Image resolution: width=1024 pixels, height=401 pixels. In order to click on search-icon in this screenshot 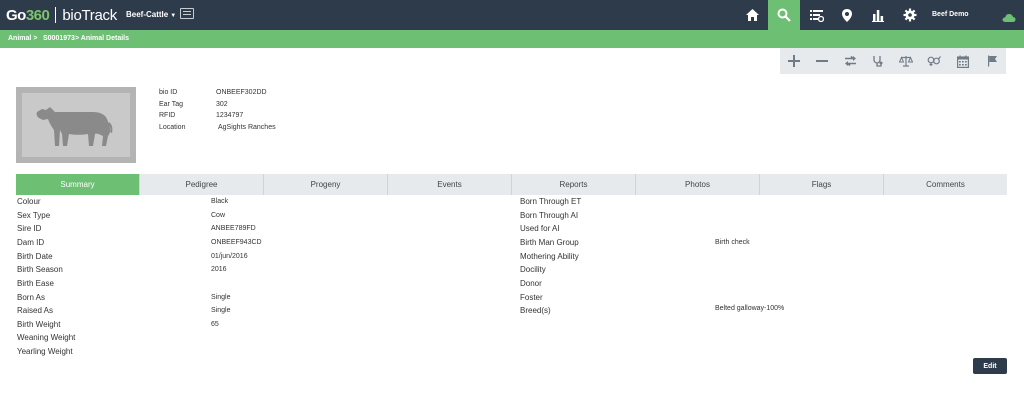, I will do `click(784, 15)`.